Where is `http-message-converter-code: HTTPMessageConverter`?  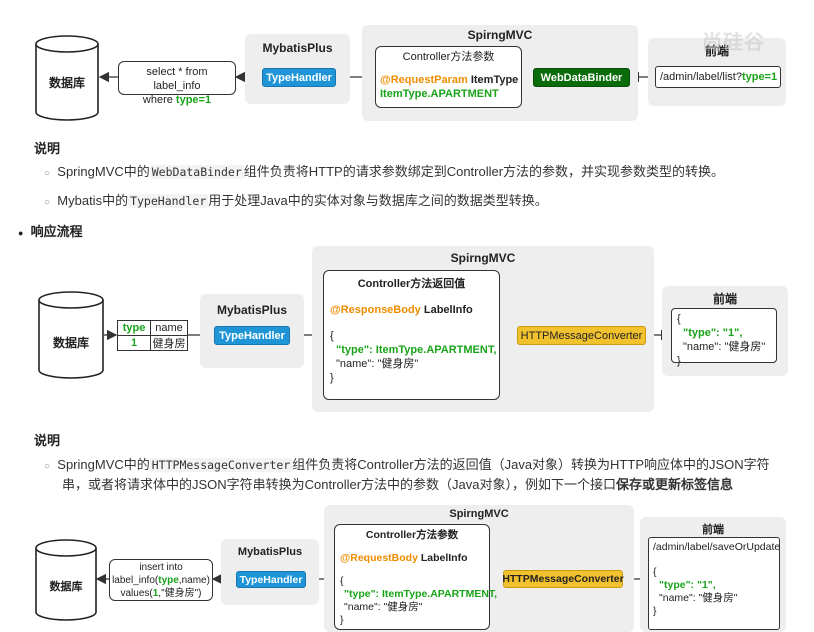
http-message-converter-code: HTTPMessageConverter is located at coordinates (221, 465).